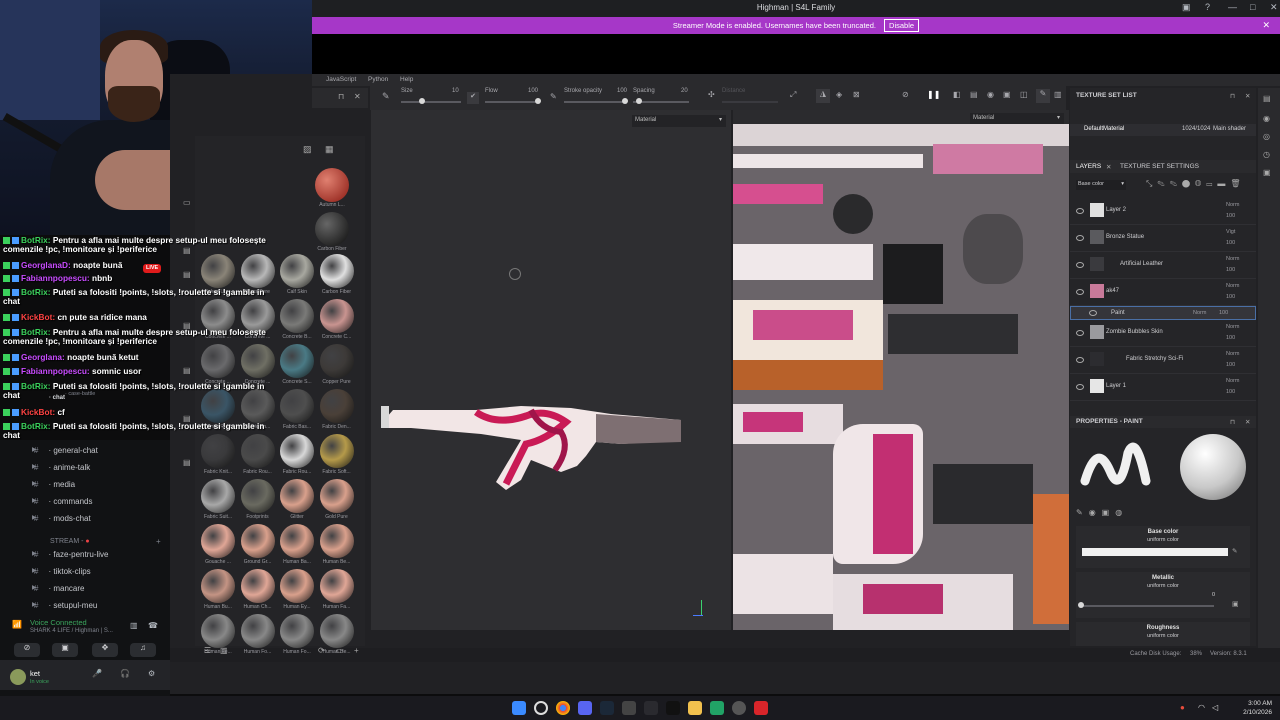 This screenshot has height=720, width=1280. Describe the element at coordinates (1088, 166) in the screenshot. I see `tab-layers: LAYERS` at that location.